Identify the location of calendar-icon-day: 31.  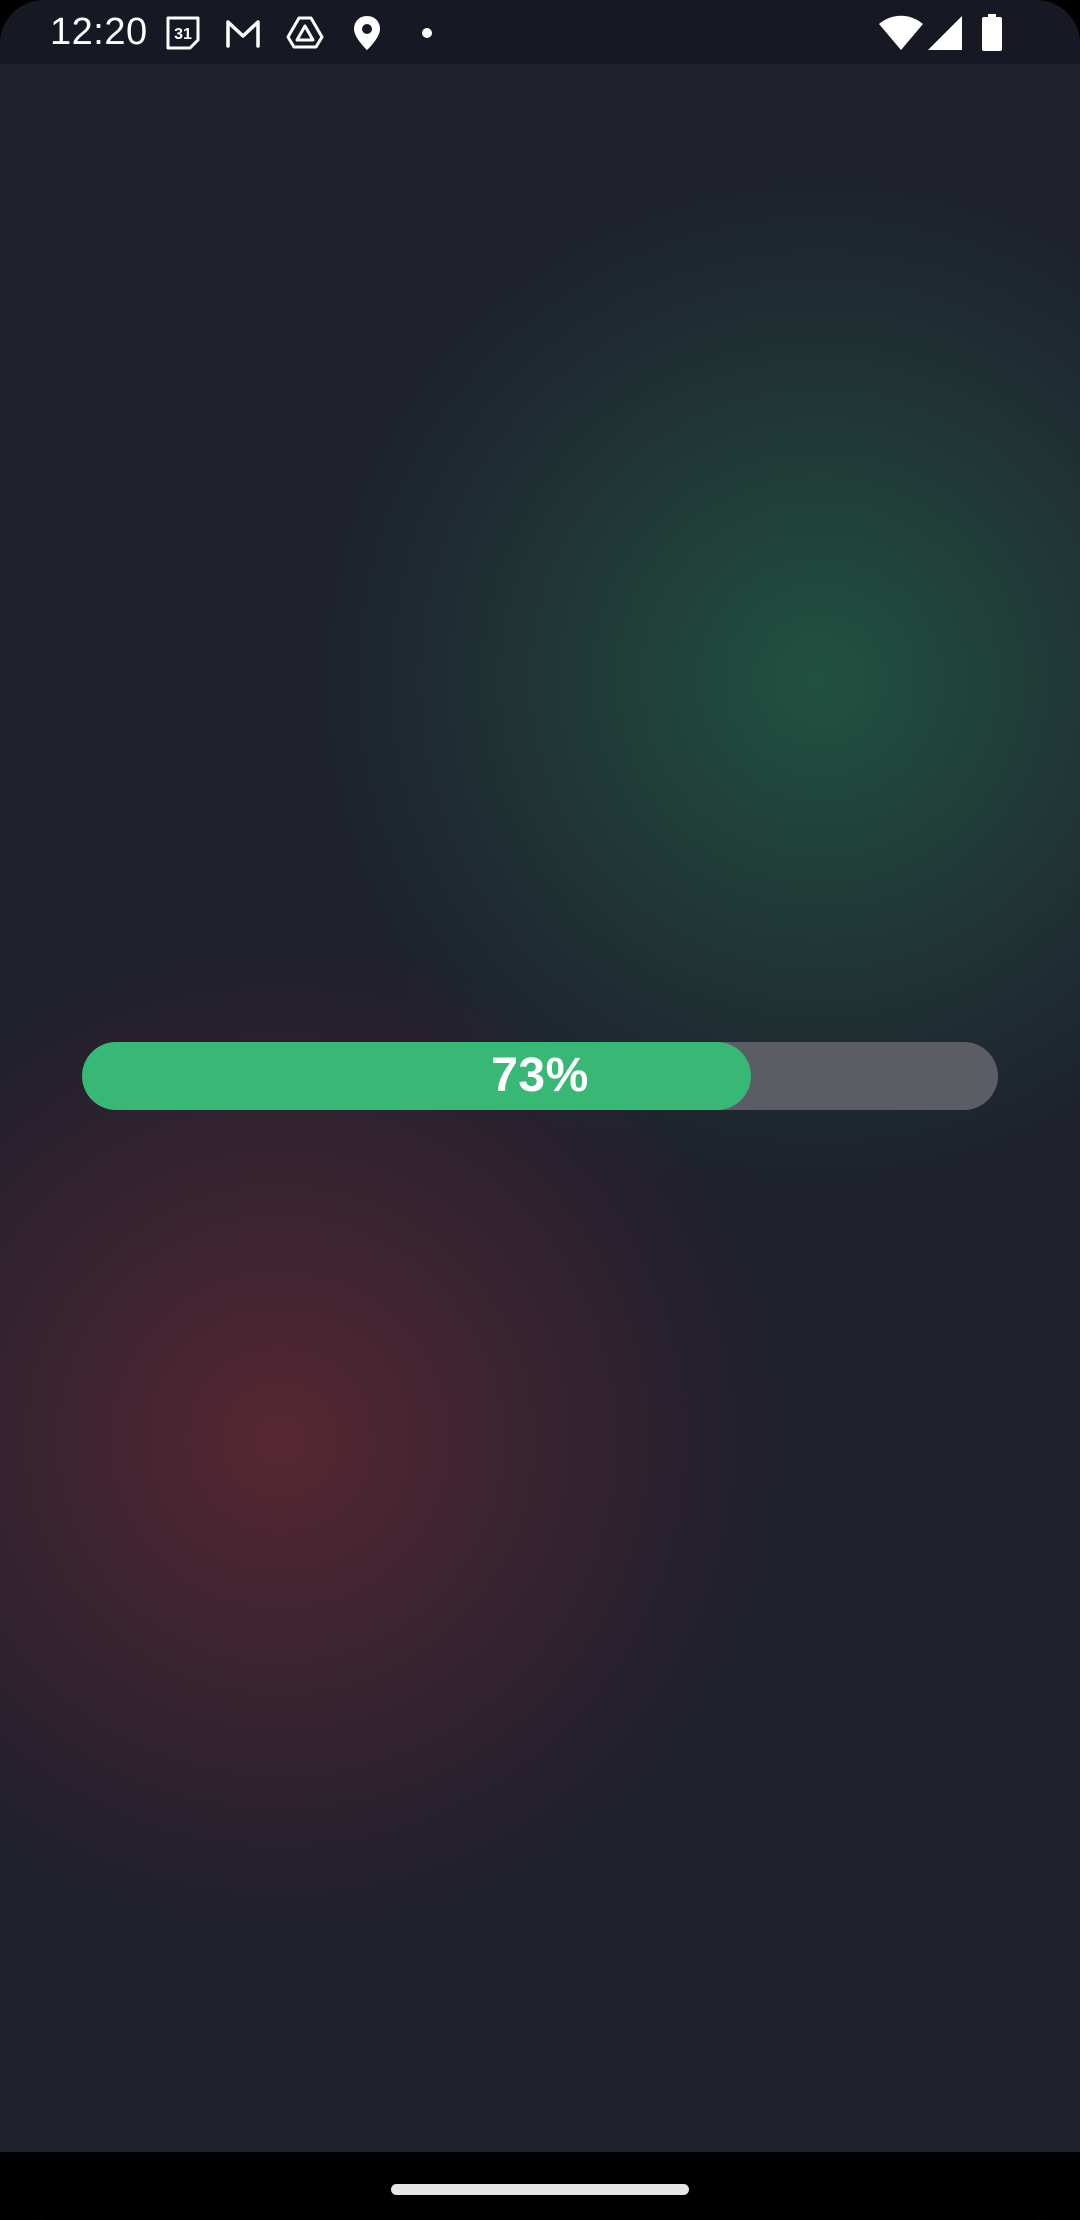
(183, 34).